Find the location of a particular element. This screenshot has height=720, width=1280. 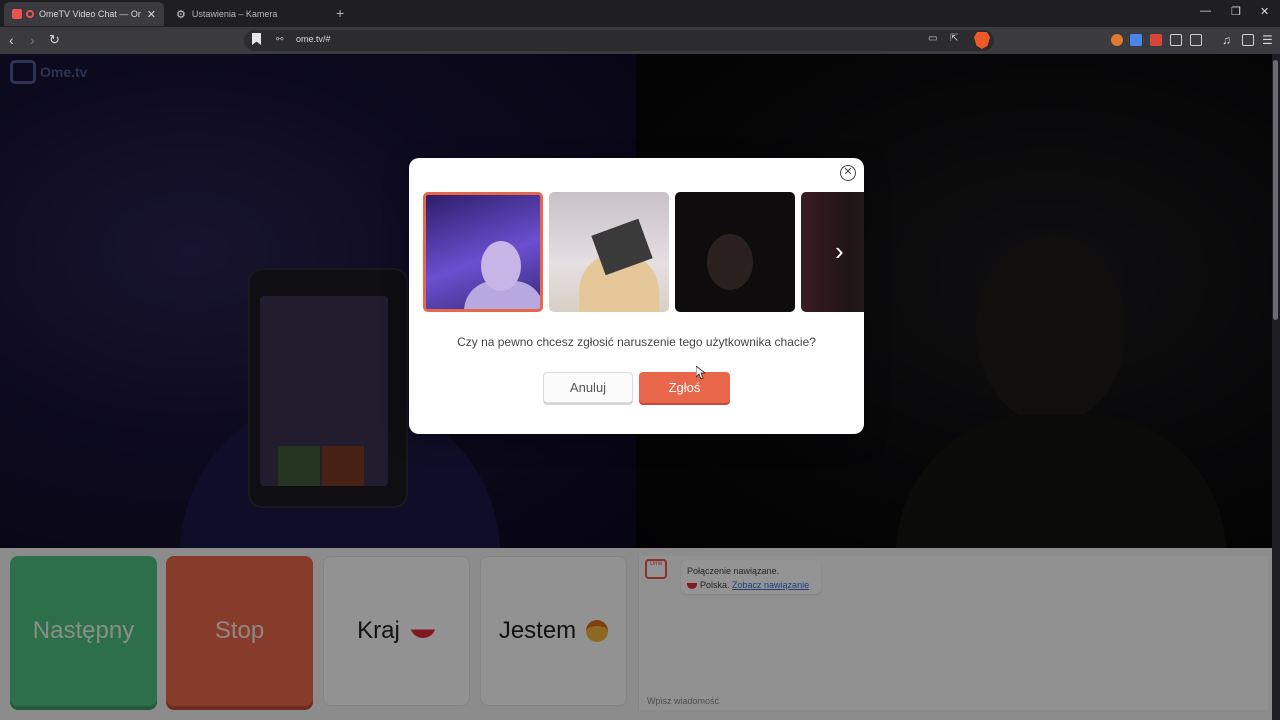

screenshot-icon is located at coordinates (1196, 40).